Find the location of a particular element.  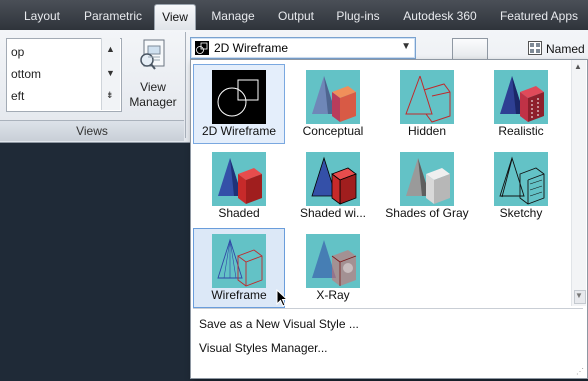

gallery-item-label: X-Ray is located at coordinates (333, 295).